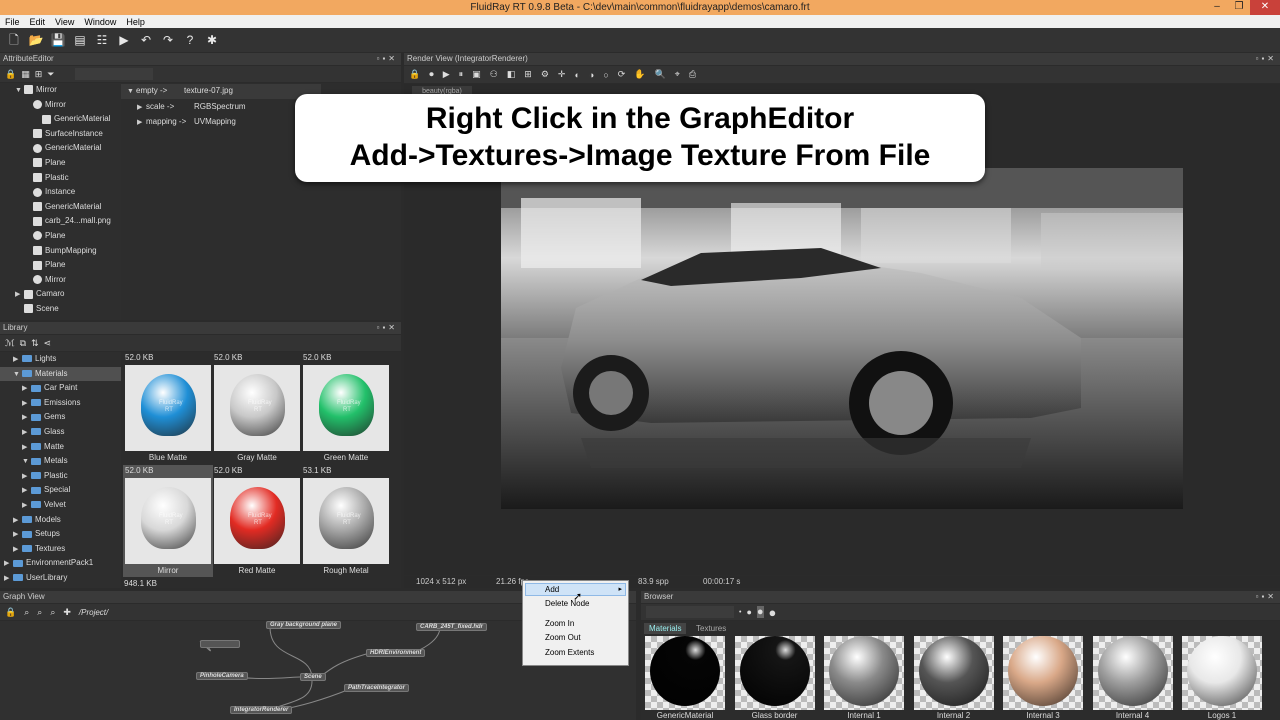 The height and width of the screenshot is (720, 1280). Describe the element at coordinates (60, 534) in the screenshot. I see `library-tree-item: ▶ Setups` at that location.